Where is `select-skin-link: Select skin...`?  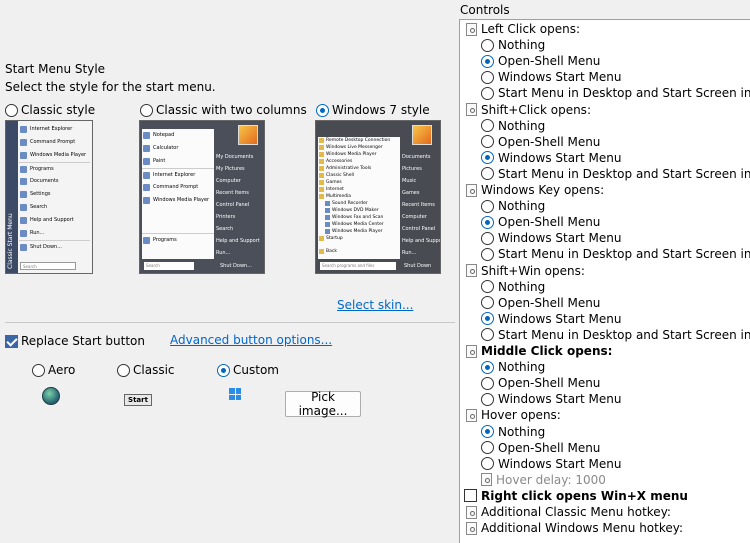 select-skin-link: Select skin... is located at coordinates (375, 305).